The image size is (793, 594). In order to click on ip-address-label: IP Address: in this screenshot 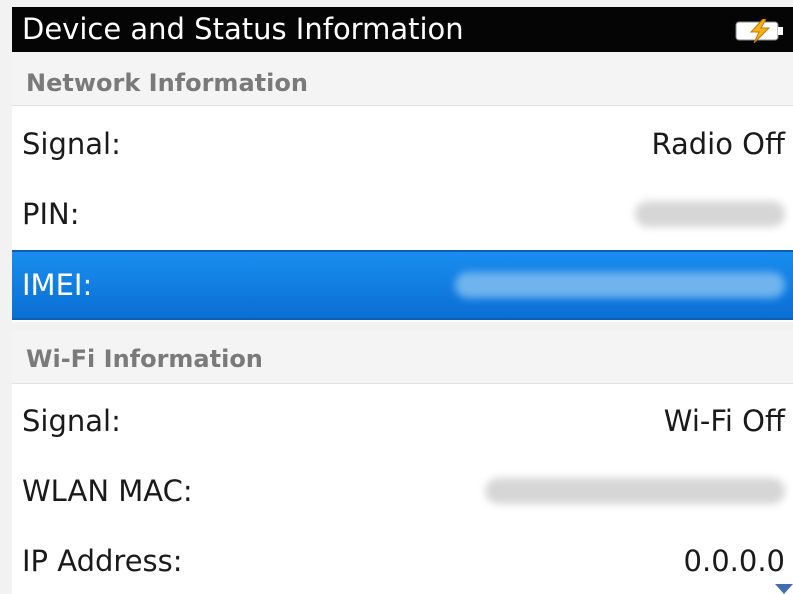, I will do `click(102, 561)`.